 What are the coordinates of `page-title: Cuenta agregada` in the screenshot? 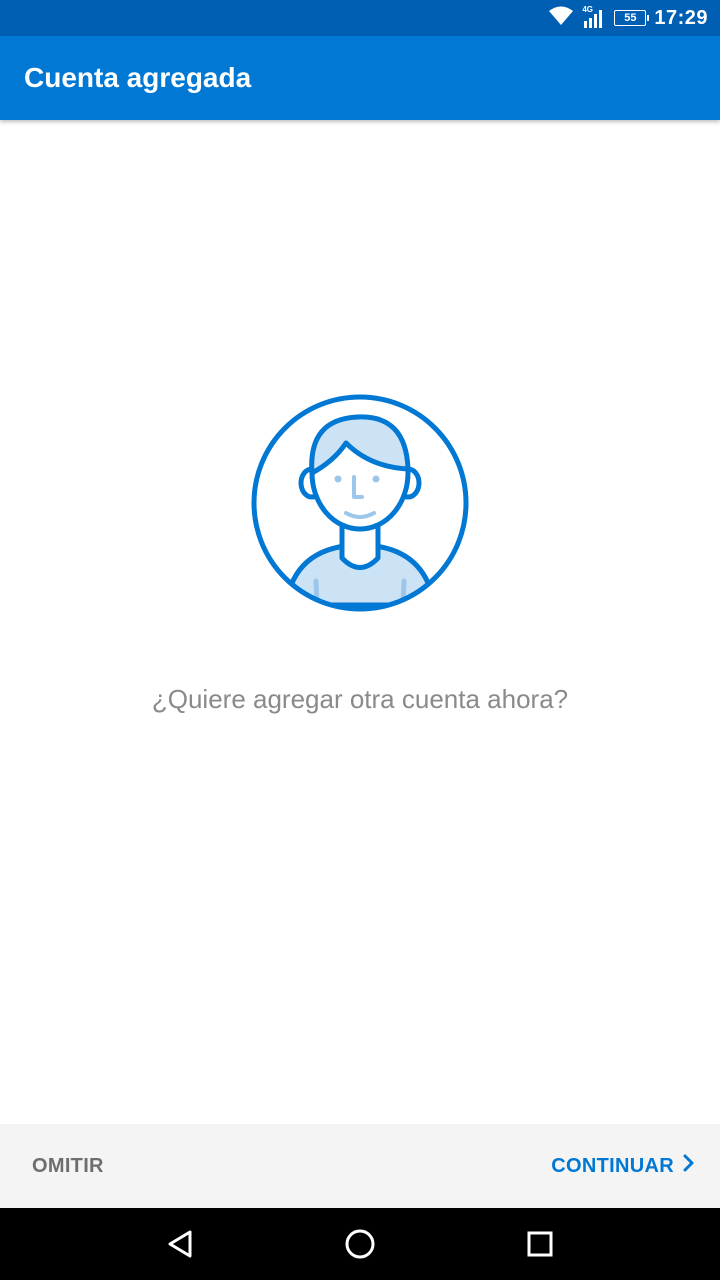 It's located at (138, 77).